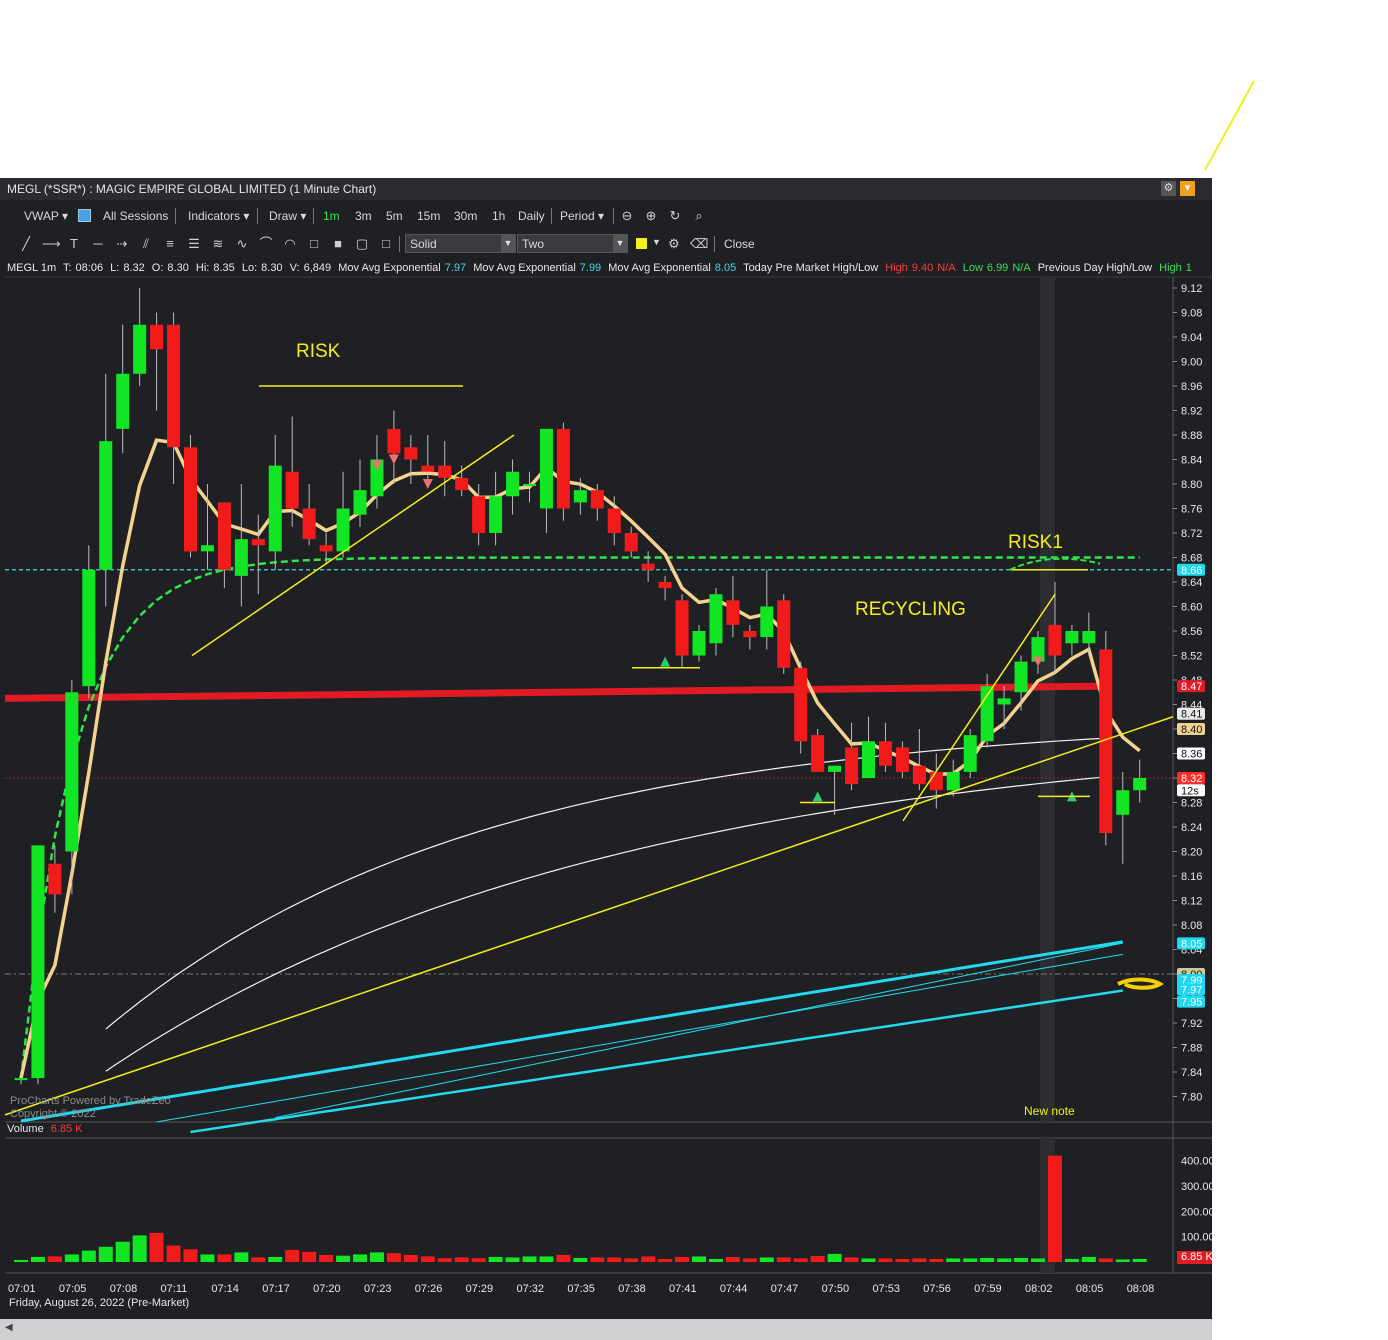 The image size is (1388, 1340). I want to click on vwap-line, so click(555, 692).